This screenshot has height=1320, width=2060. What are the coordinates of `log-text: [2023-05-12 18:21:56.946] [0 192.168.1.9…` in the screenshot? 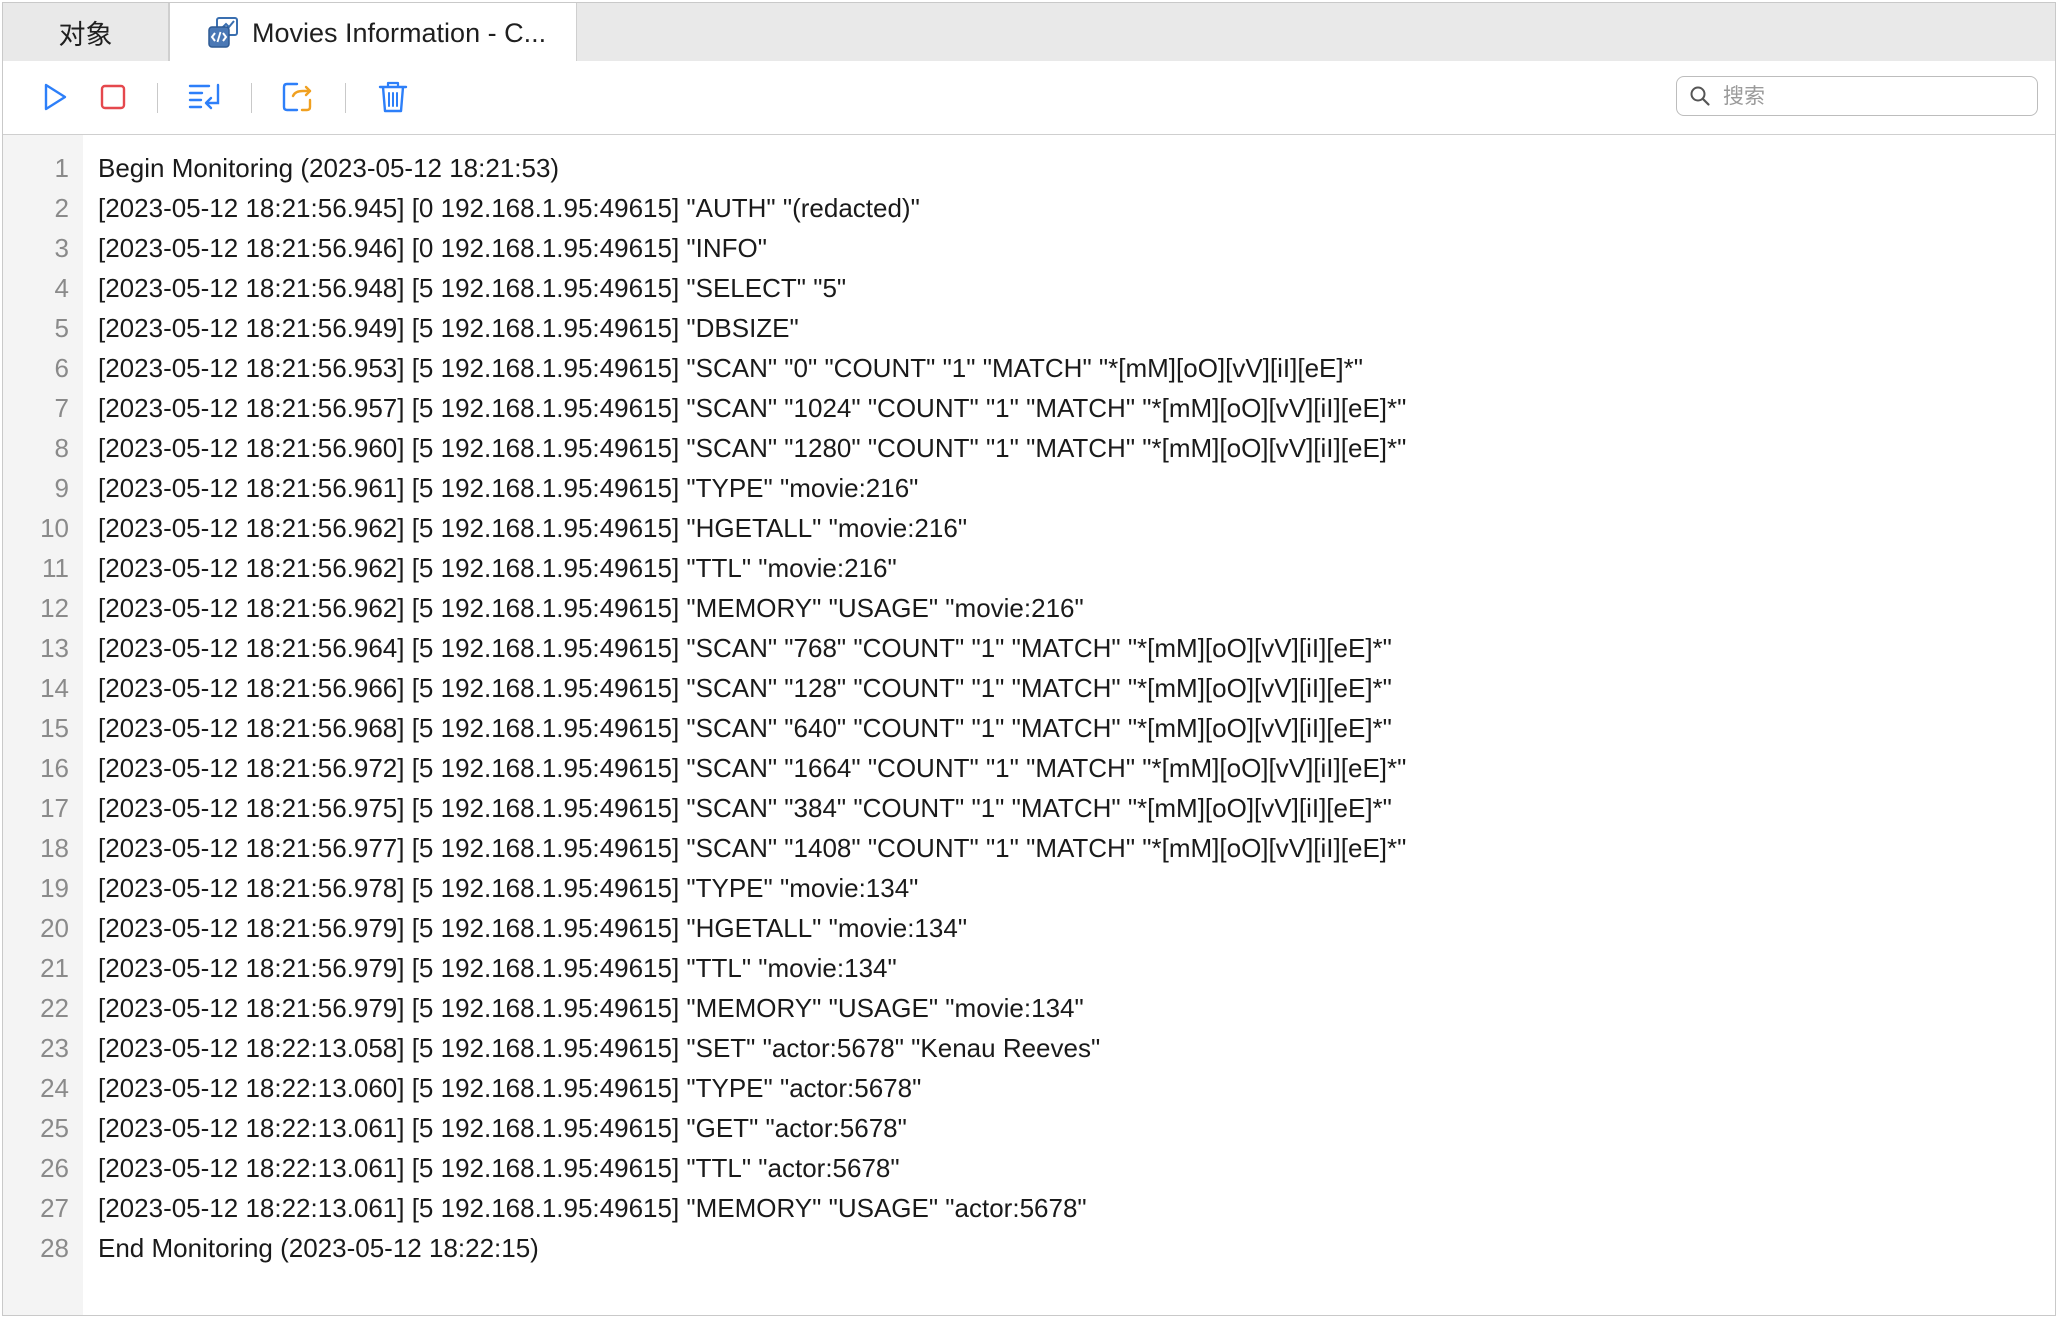 It's located at (432, 247).